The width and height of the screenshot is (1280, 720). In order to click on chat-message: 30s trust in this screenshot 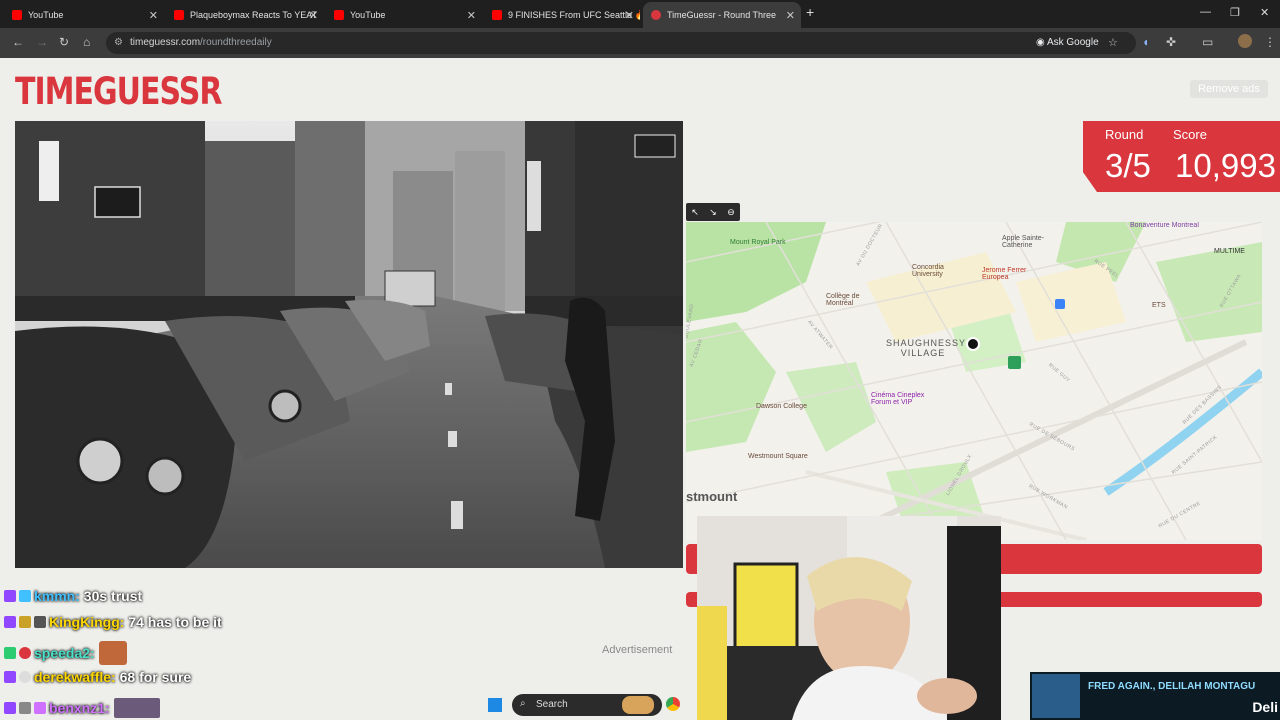, I will do `click(113, 596)`.